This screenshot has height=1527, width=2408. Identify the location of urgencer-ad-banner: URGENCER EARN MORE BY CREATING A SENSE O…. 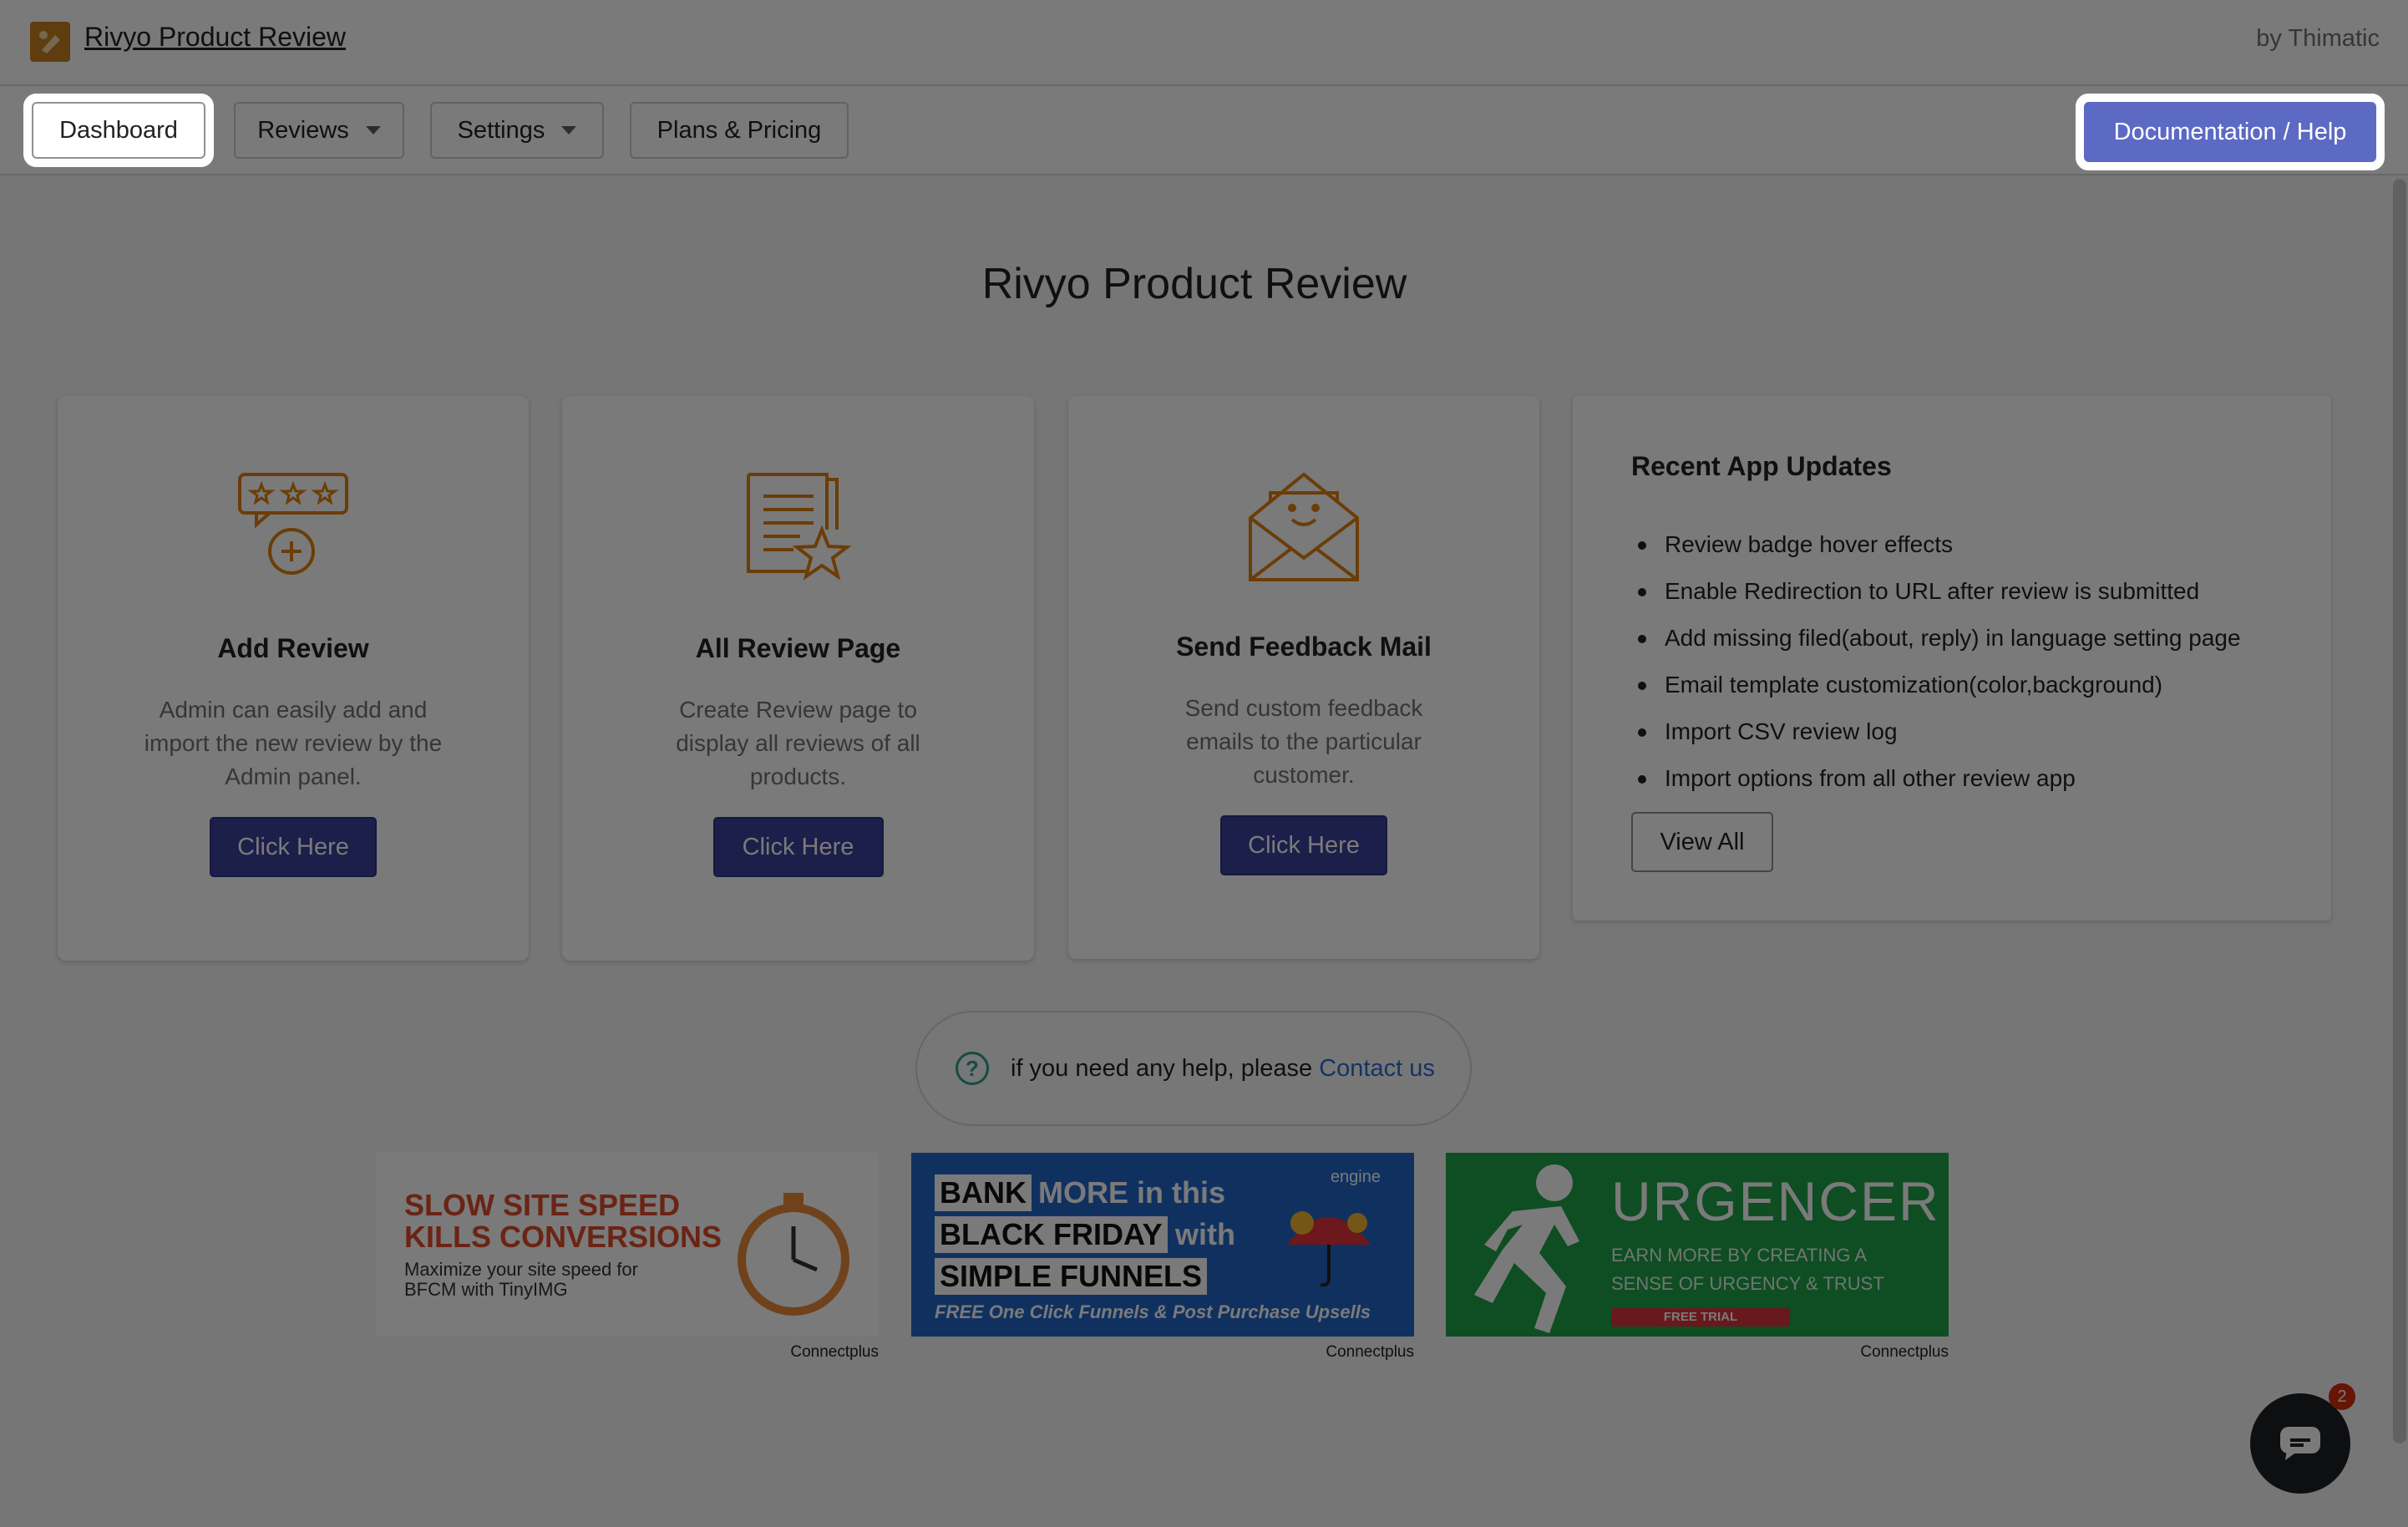
(1698, 1245).